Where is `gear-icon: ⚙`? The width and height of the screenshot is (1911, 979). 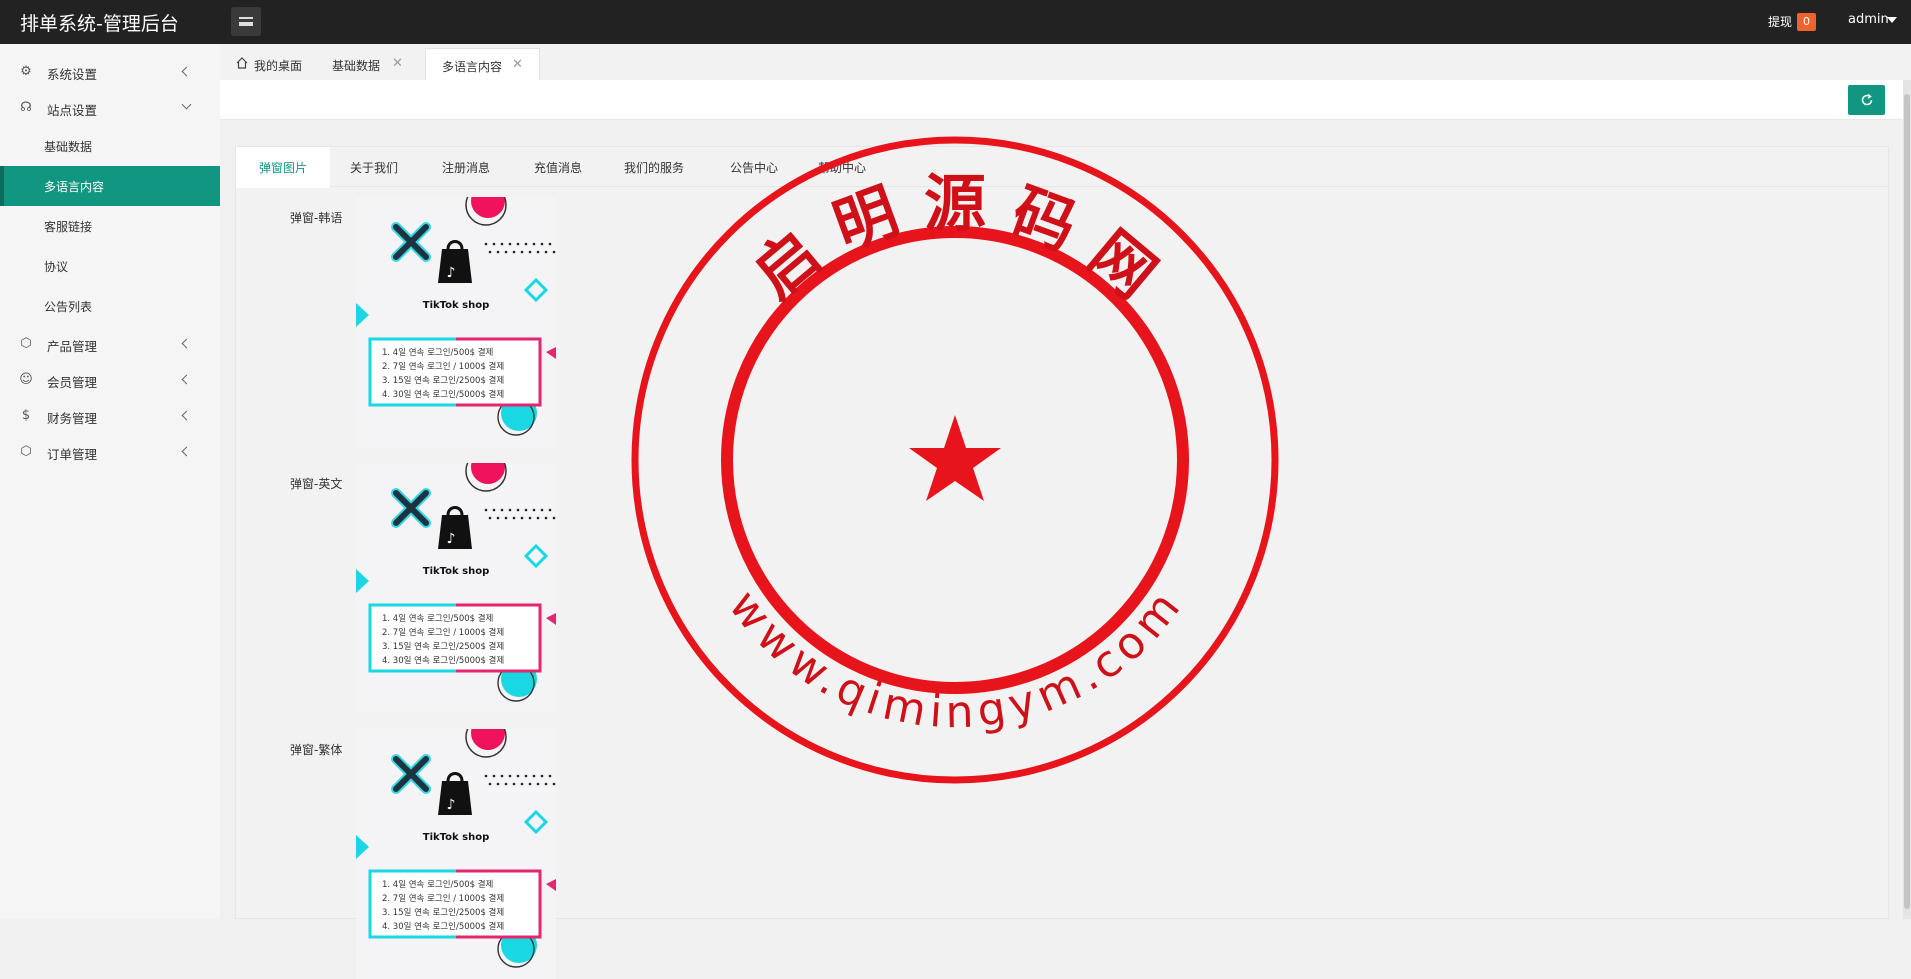 gear-icon: ⚙ is located at coordinates (26, 71).